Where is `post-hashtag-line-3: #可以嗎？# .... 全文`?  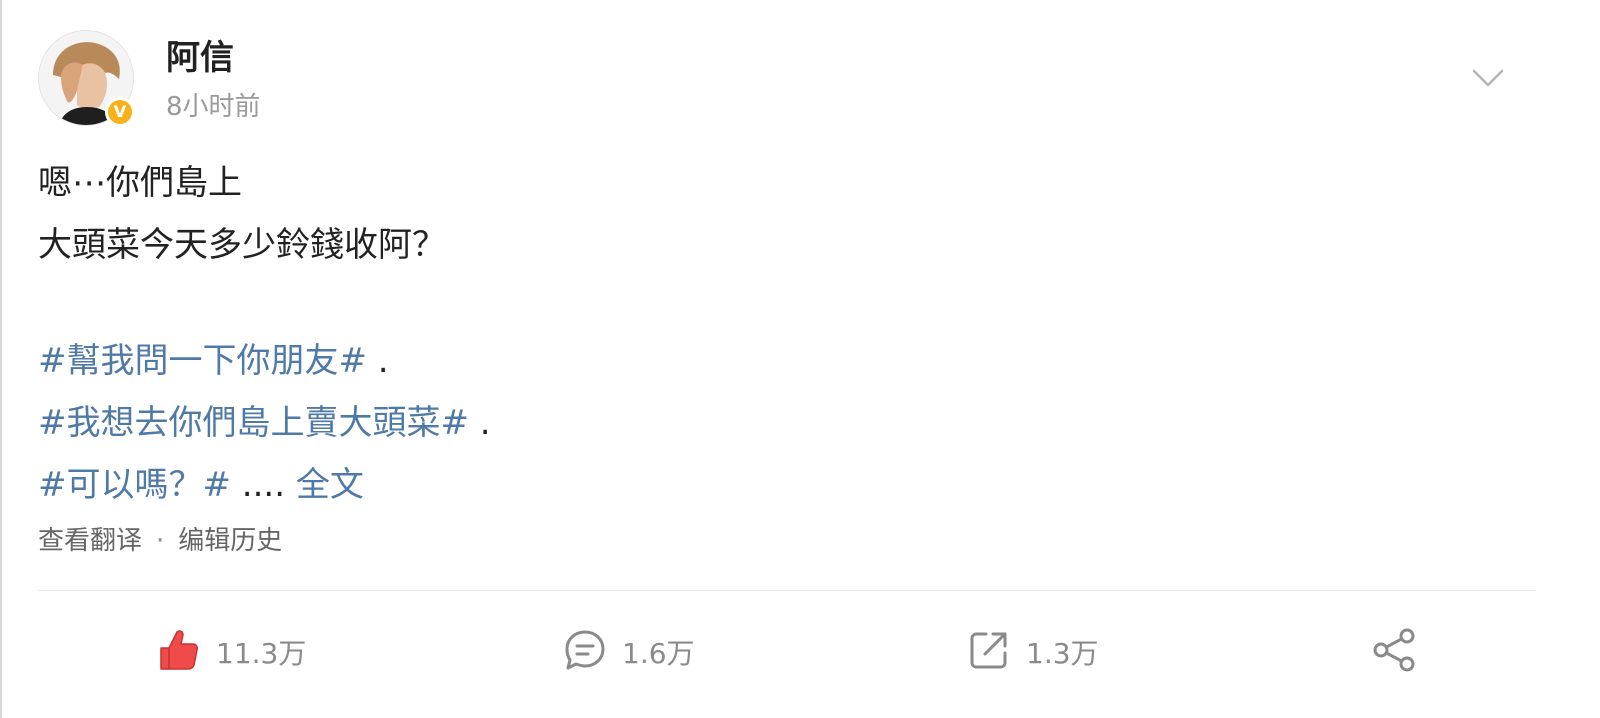 post-hashtag-line-3: #可以嗎？# .... 全文 is located at coordinates (788, 485).